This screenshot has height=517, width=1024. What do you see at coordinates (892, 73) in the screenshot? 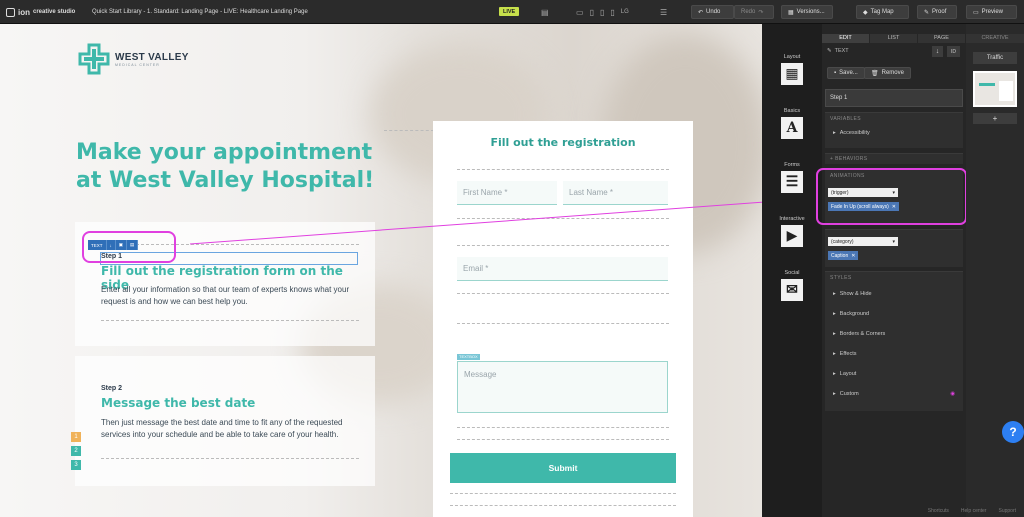
I see `remove-label: Remove` at bounding box center [892, 73].